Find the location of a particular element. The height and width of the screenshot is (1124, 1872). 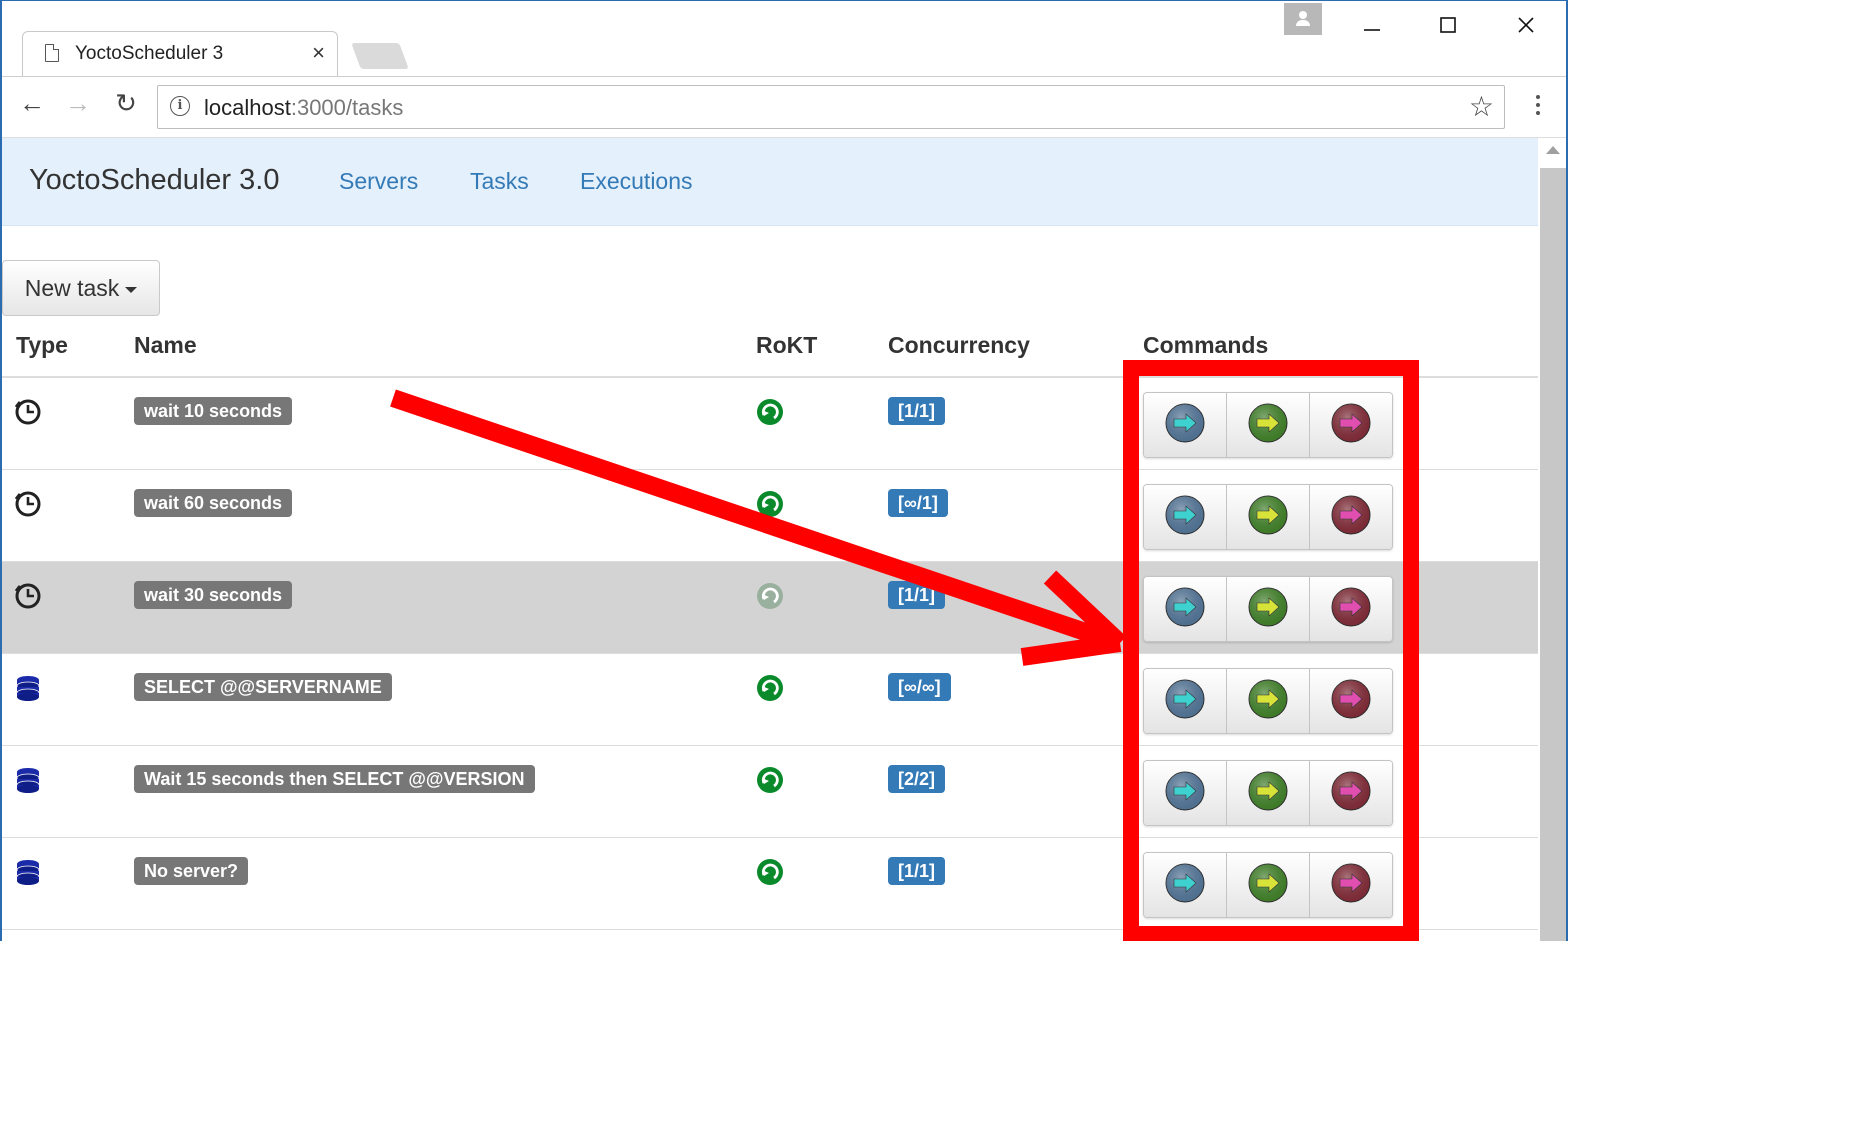

column-header-name: Name is located at coordinates (165, 345).